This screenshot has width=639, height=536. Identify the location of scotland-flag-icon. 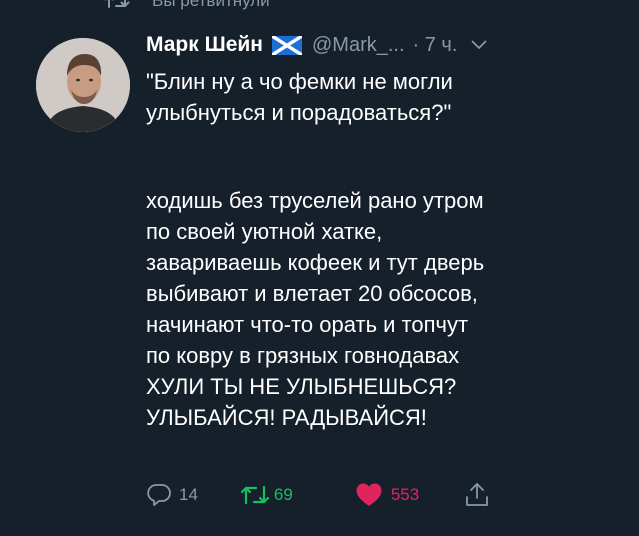
(287, 45).